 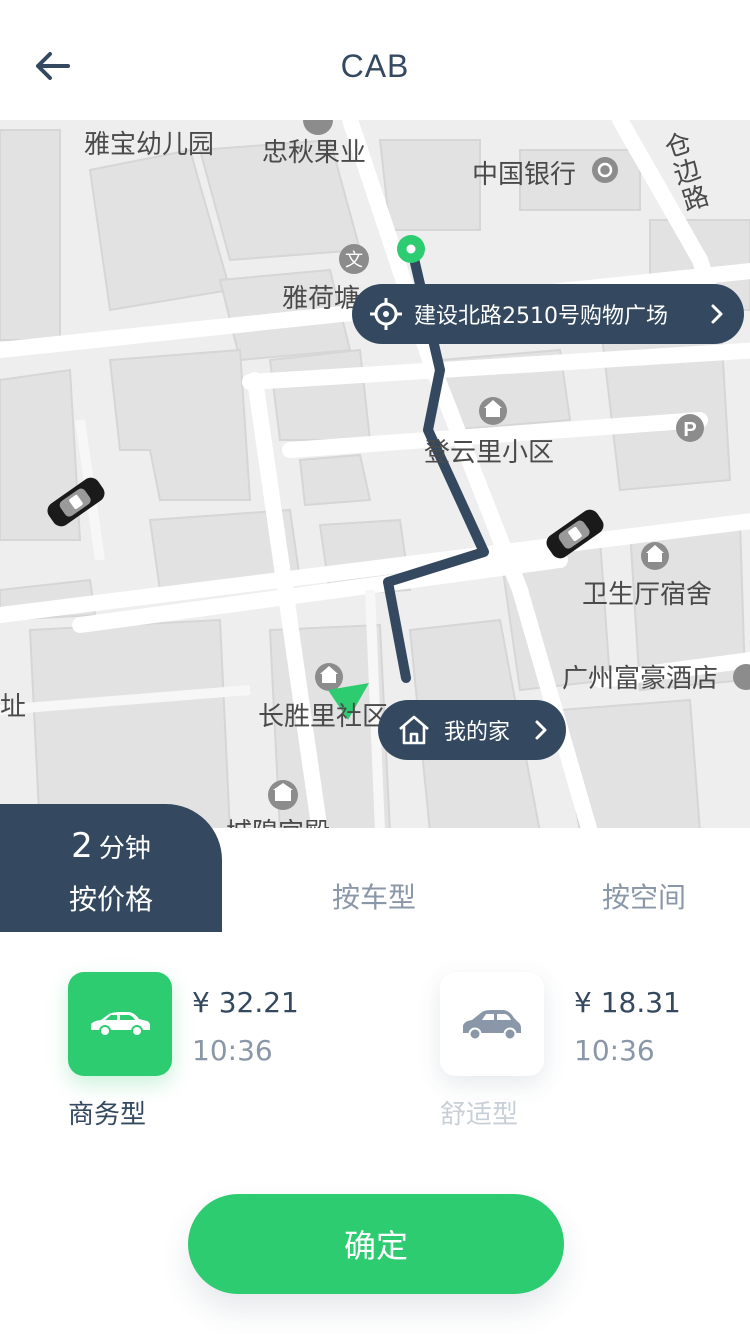 I want to click on map-label-site: 遗址, so click(x=13, y=707).